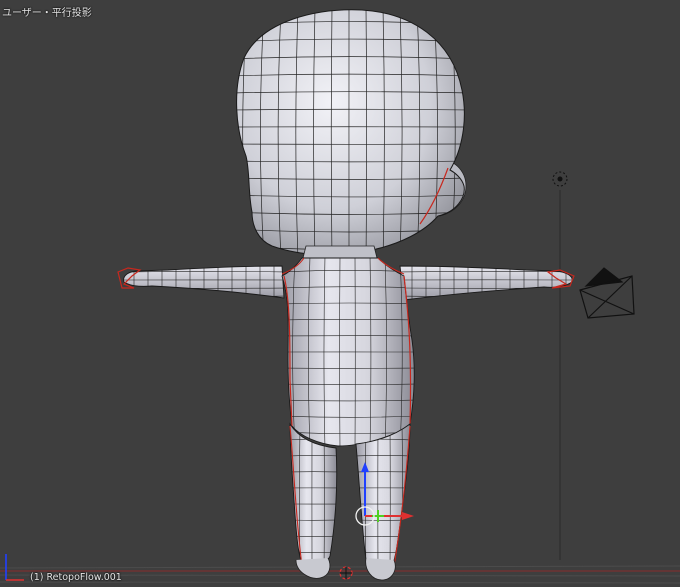 The height and width of the screenshot is (587, 680). I want to click on camera-icon, so click(607, 293).